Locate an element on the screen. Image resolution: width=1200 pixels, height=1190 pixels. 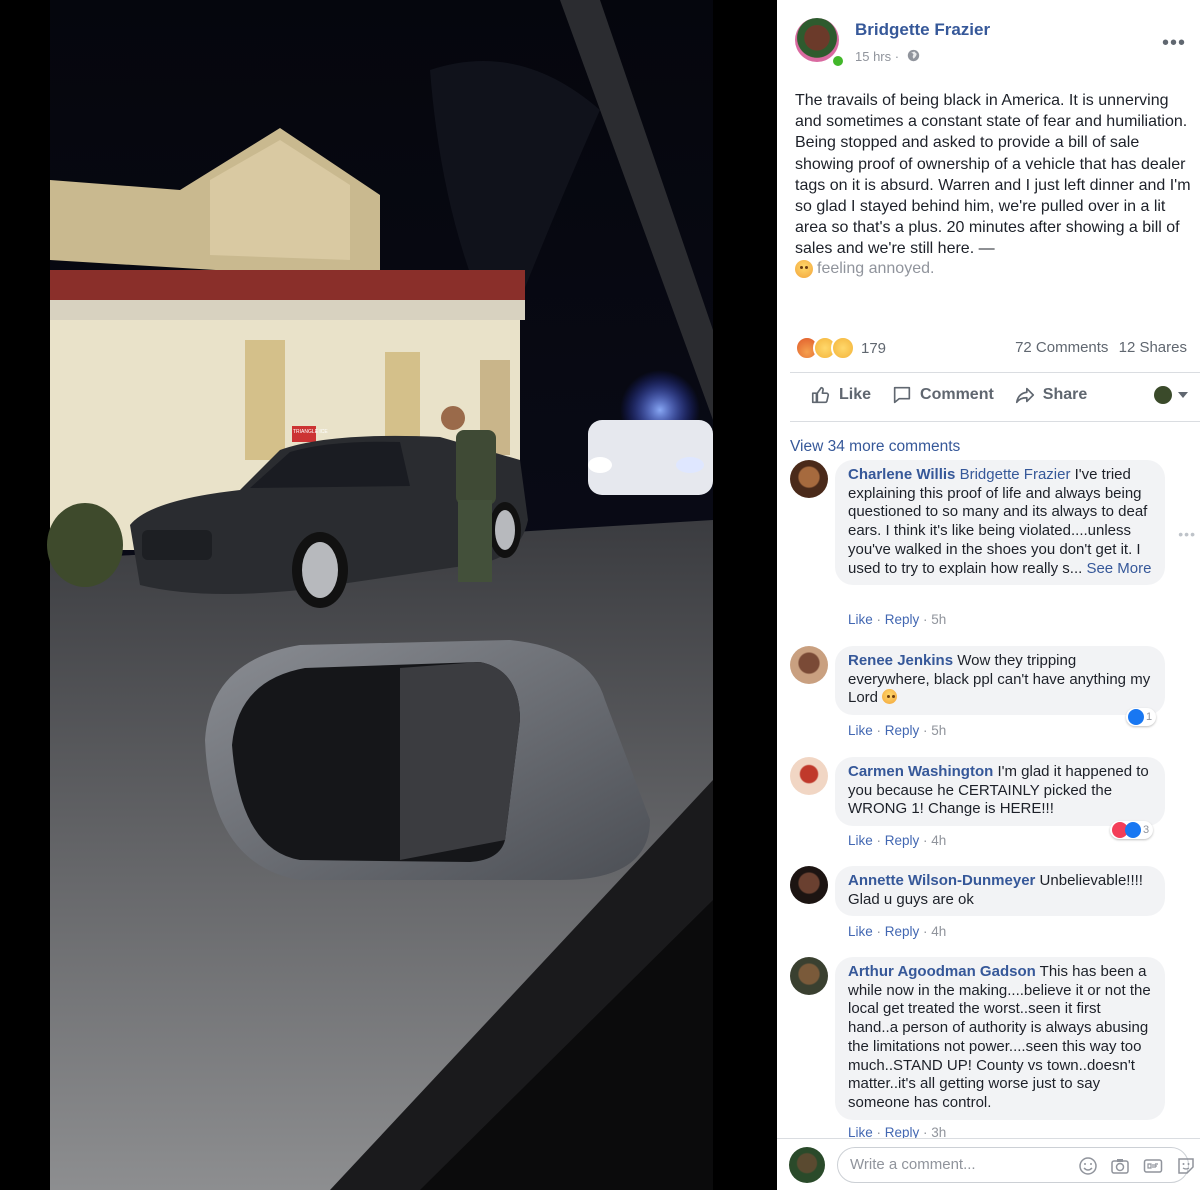
comment-time: 3h is located at coordinates (938, 1131).